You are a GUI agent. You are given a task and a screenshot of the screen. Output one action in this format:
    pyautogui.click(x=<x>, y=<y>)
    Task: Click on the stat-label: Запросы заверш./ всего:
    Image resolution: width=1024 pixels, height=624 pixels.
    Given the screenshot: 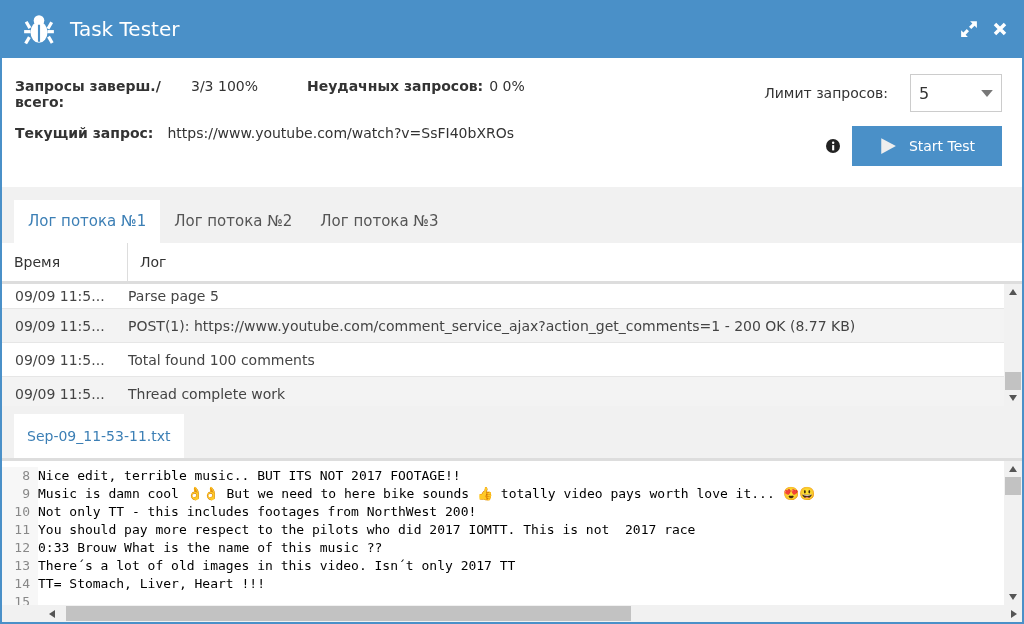 What is the action you would take?
    pyautogui.click(x=88, y=94)
    